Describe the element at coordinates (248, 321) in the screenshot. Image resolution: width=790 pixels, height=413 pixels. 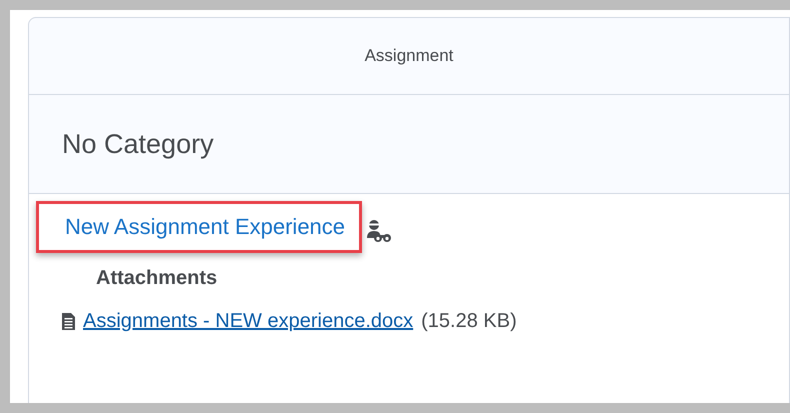
I see `attachment-link: Assignments - NEW experience.docx` at that location.